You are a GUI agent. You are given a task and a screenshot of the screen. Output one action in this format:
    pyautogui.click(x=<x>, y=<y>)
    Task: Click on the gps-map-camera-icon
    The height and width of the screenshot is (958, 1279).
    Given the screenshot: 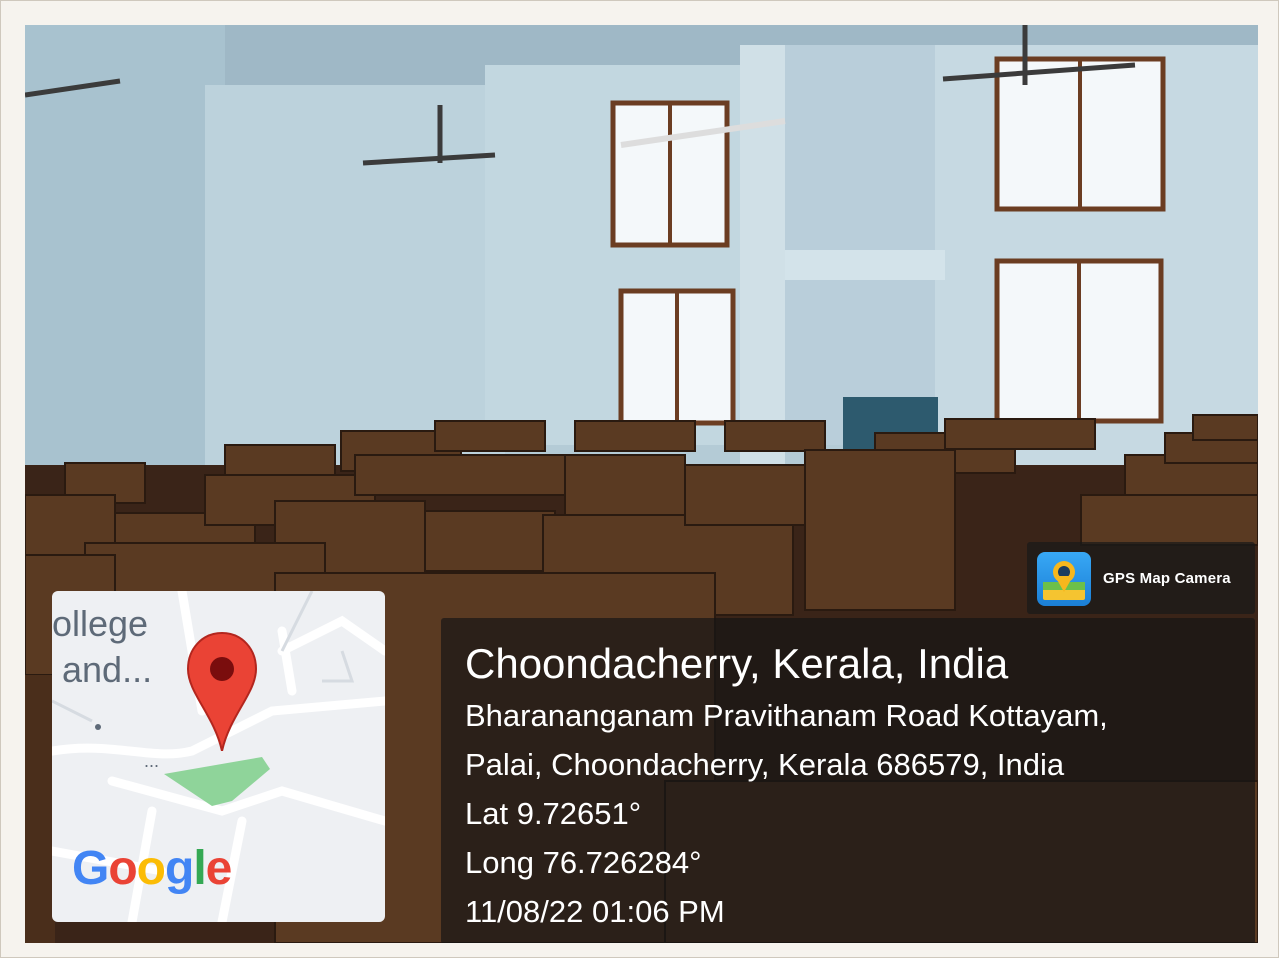 What is the action you would take?
    pyautogui.click(x=1064, y=579)
    